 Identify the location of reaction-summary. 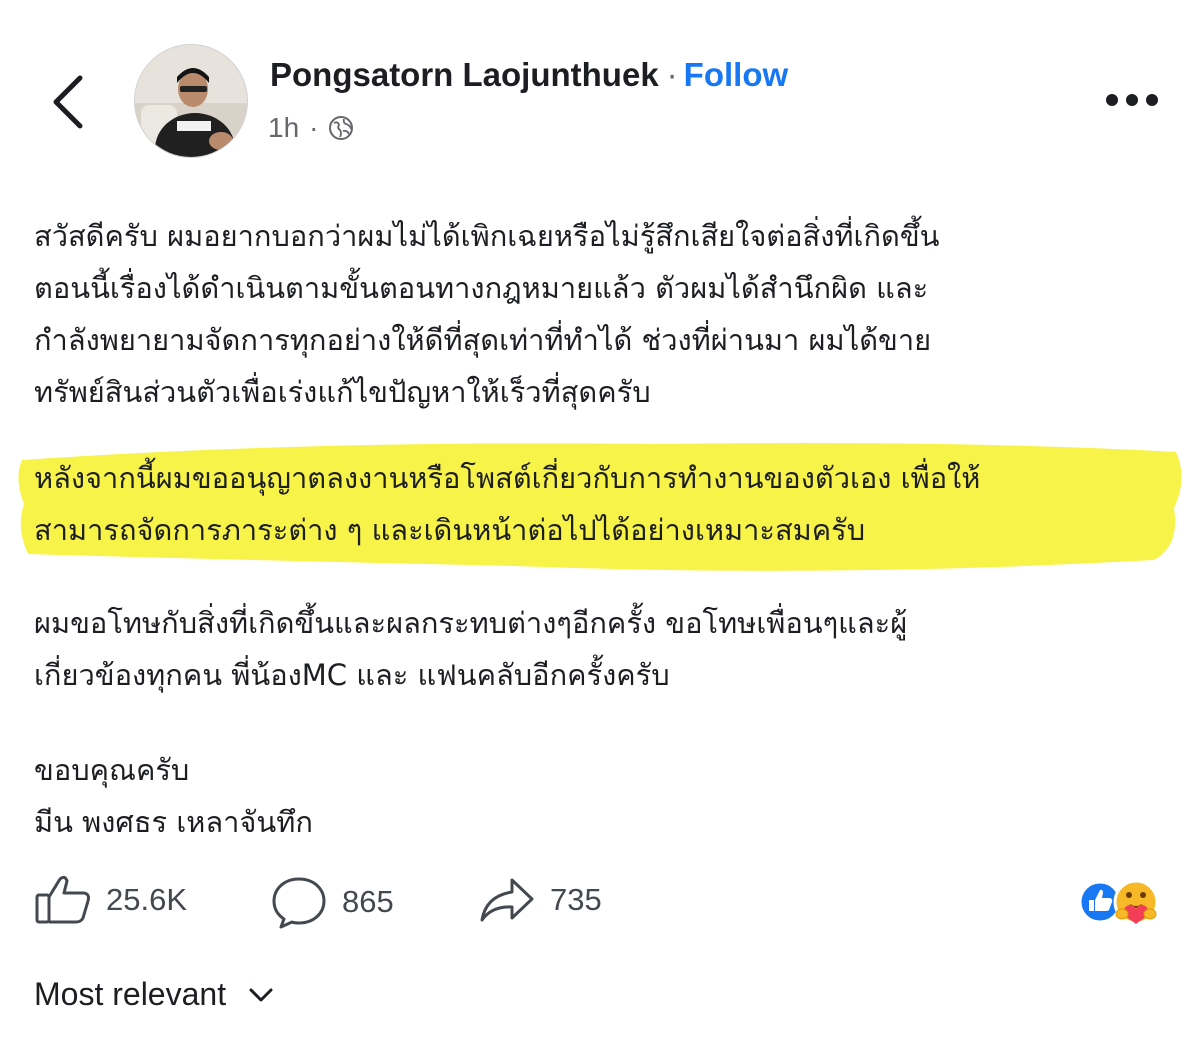
(1124, 902).